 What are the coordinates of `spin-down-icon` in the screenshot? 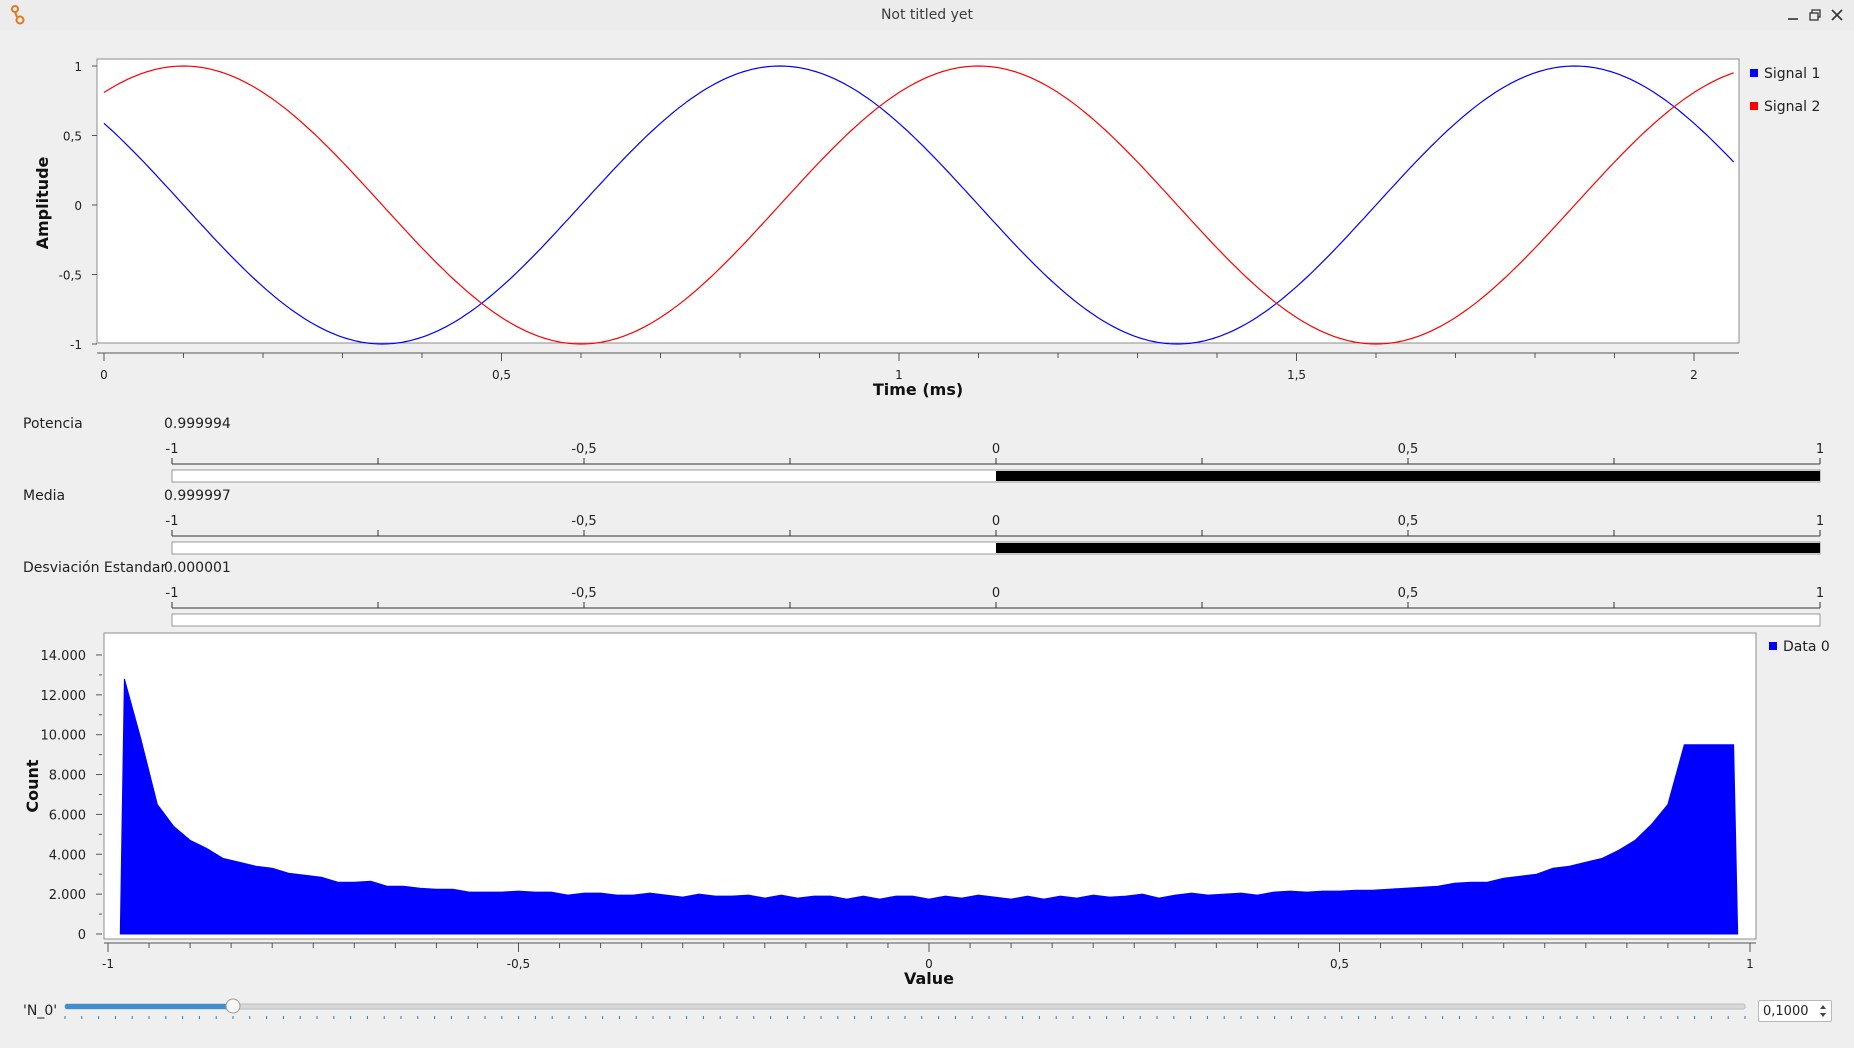 It's located at (1823, 1015).